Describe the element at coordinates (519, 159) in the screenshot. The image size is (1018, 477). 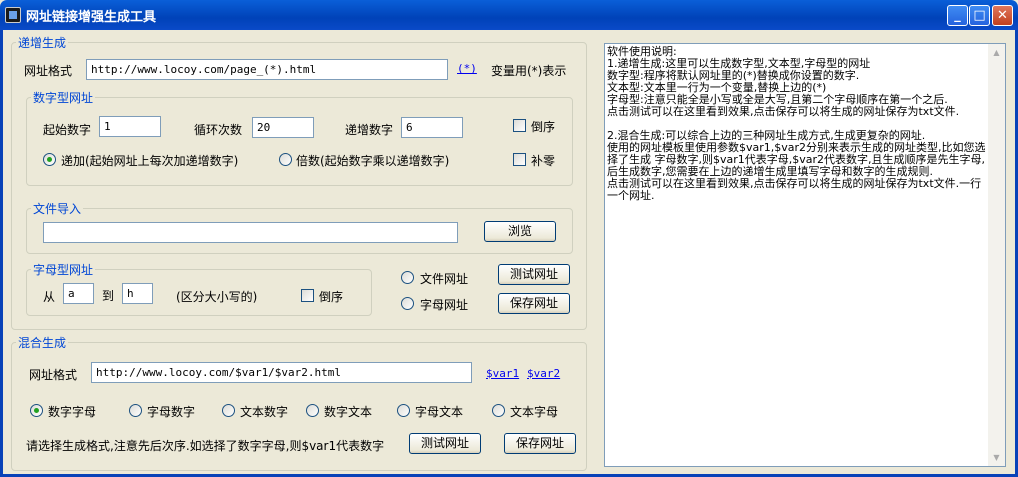
I see `zero-pad-checkbox` at that location.